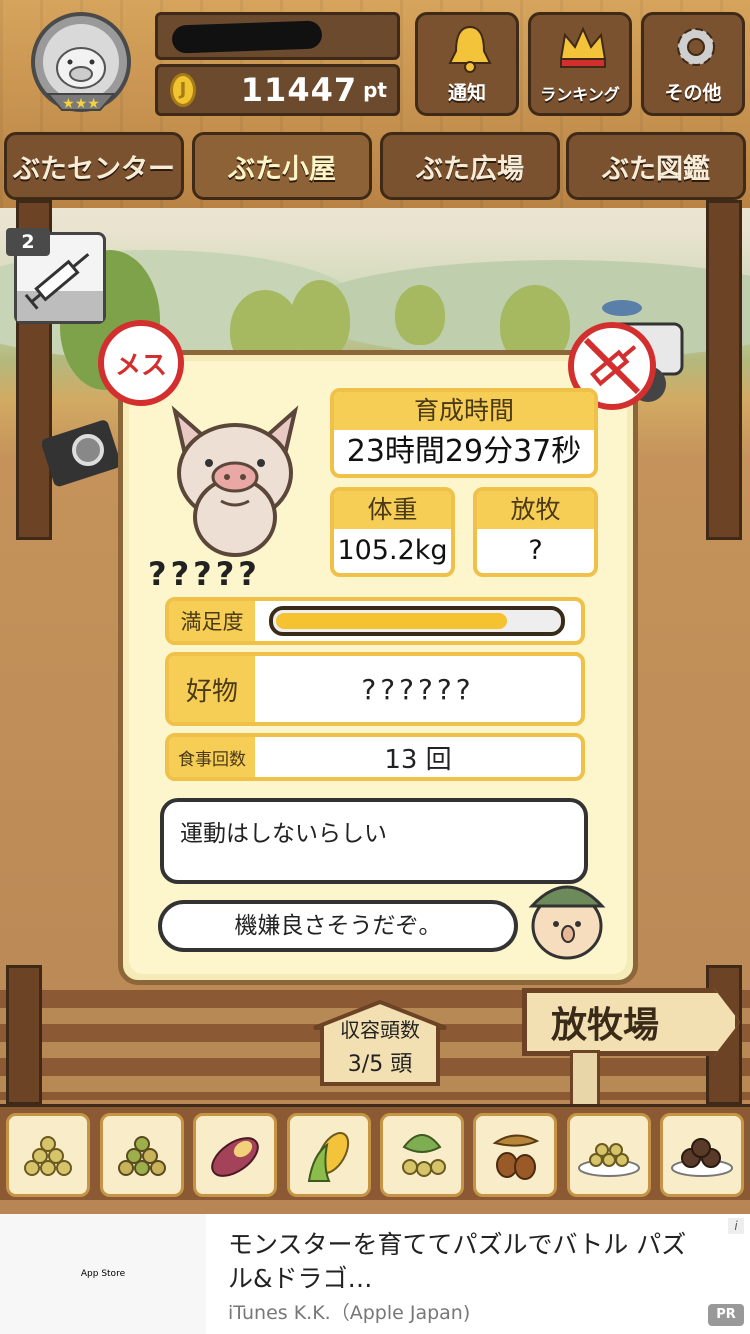  What do you see at coordinates (212, 757) in the screenshot?
I see `meals-label: 食事回数` at bounding box center [212, 757].